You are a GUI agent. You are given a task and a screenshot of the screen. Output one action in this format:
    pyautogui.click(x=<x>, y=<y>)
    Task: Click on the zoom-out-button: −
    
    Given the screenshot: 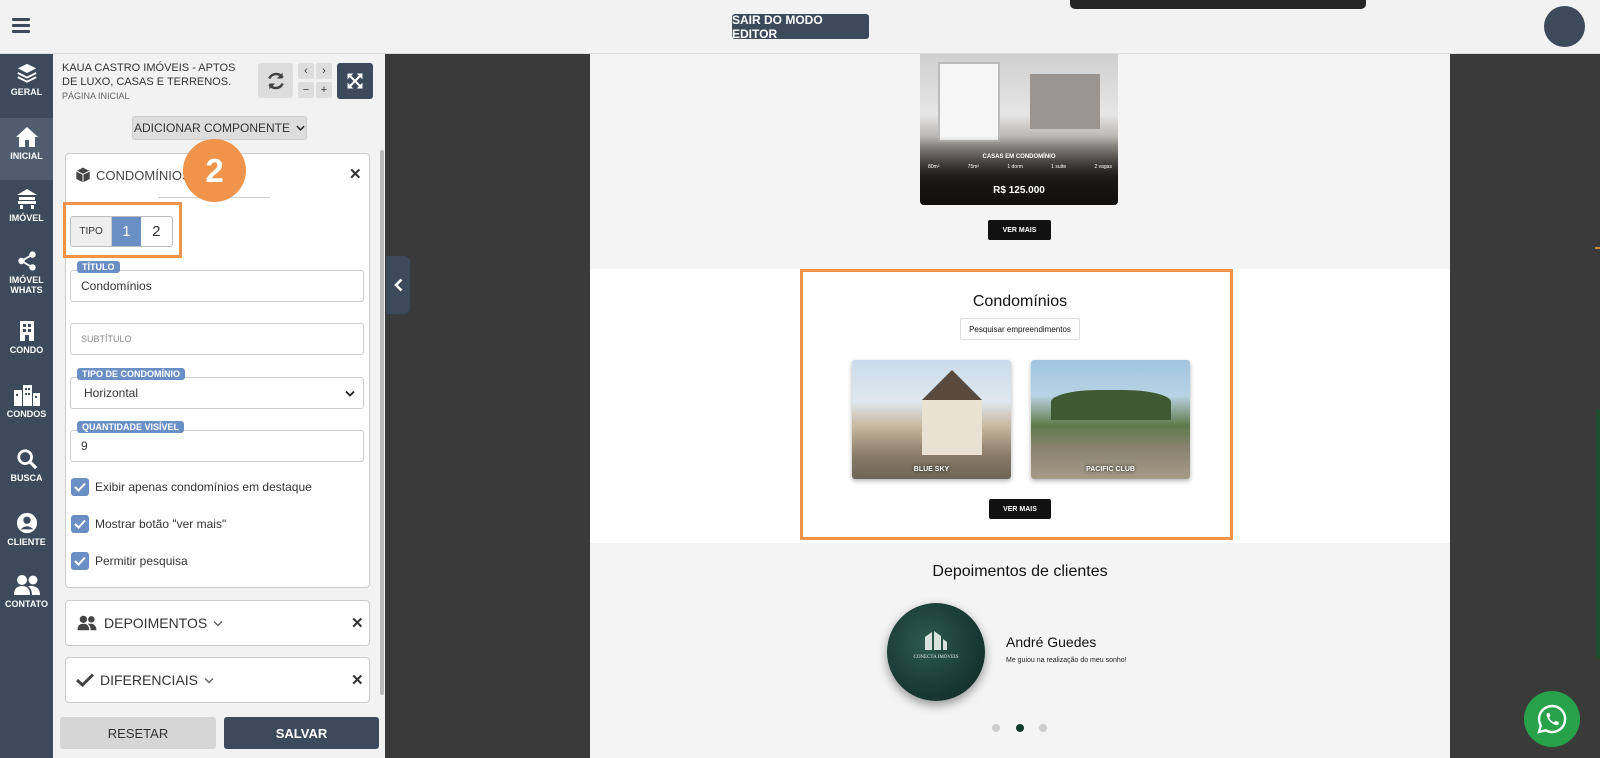 What is the action you would take?
    pyautogui.click(x=306, y=90)
    